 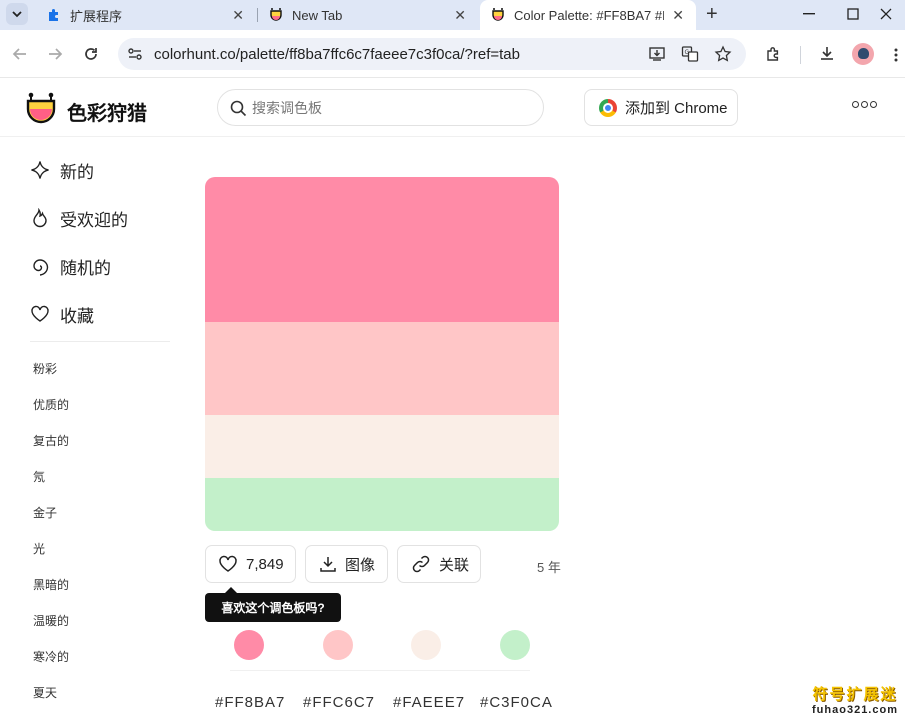 What do you see at coordinates (40, 218) in the screenshot?
I see `flame-icon` at bounding box center [40, 218].